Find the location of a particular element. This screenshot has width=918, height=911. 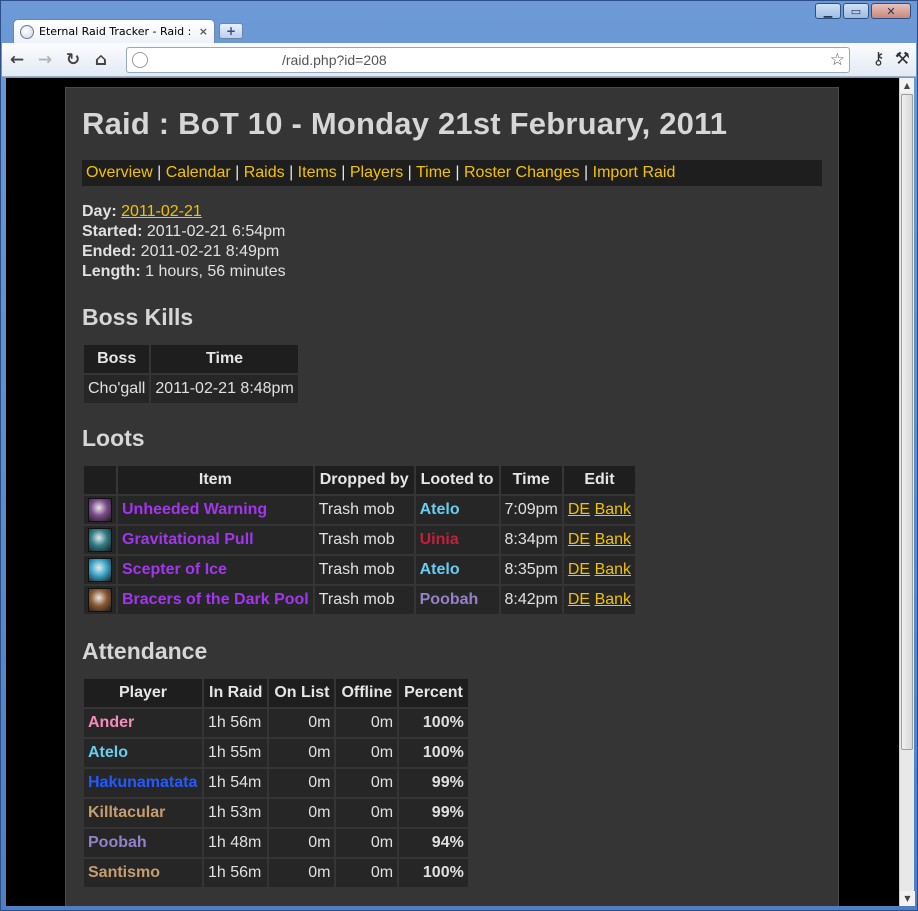

ended-label: Ended: is located at coordinates (109, 251).